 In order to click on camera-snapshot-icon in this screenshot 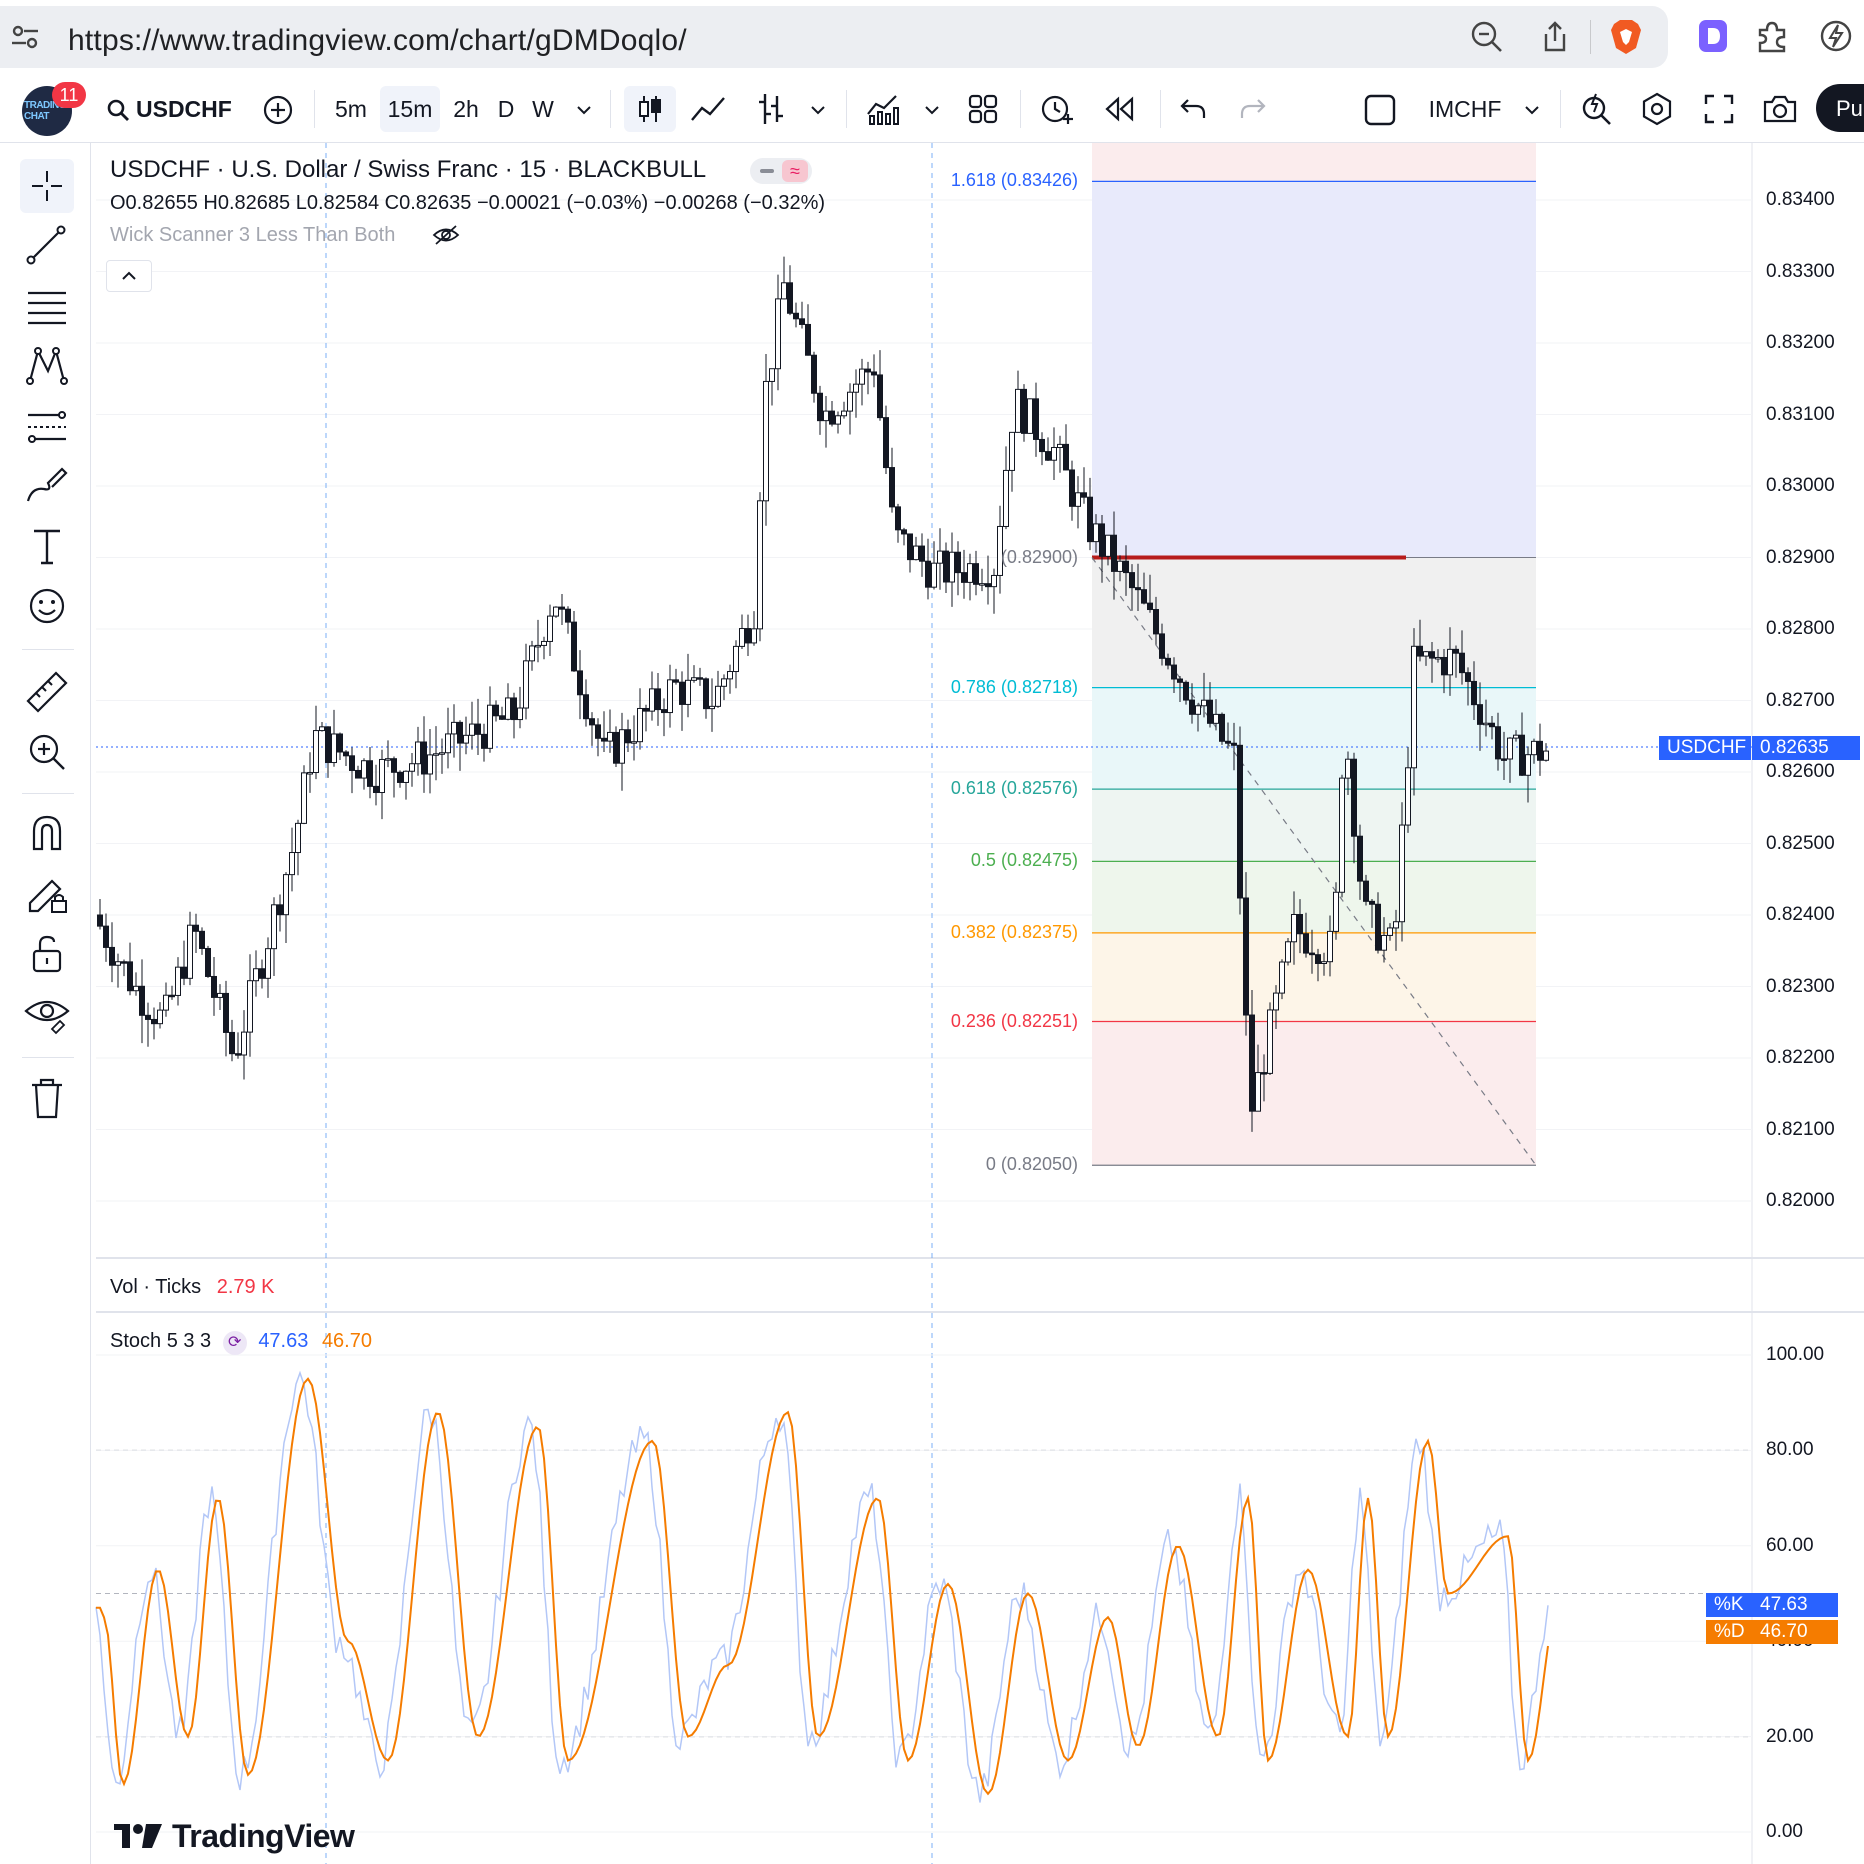, I will do `click(1780, 109)`.